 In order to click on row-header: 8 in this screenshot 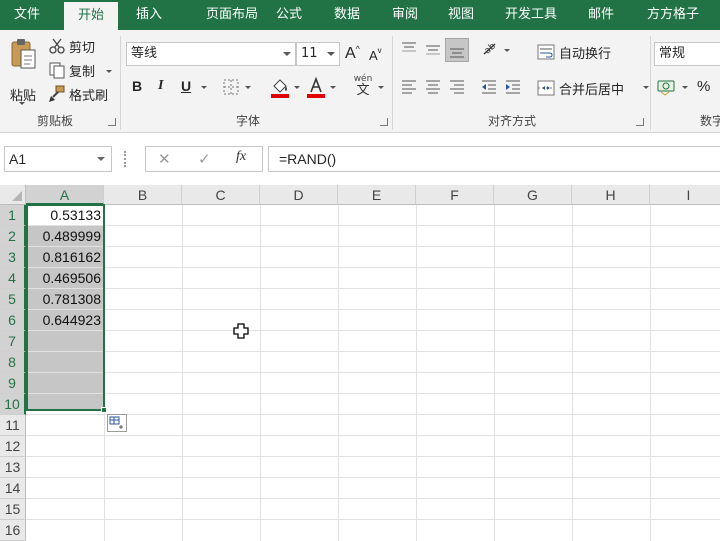, I will do `click(13, 362)`.